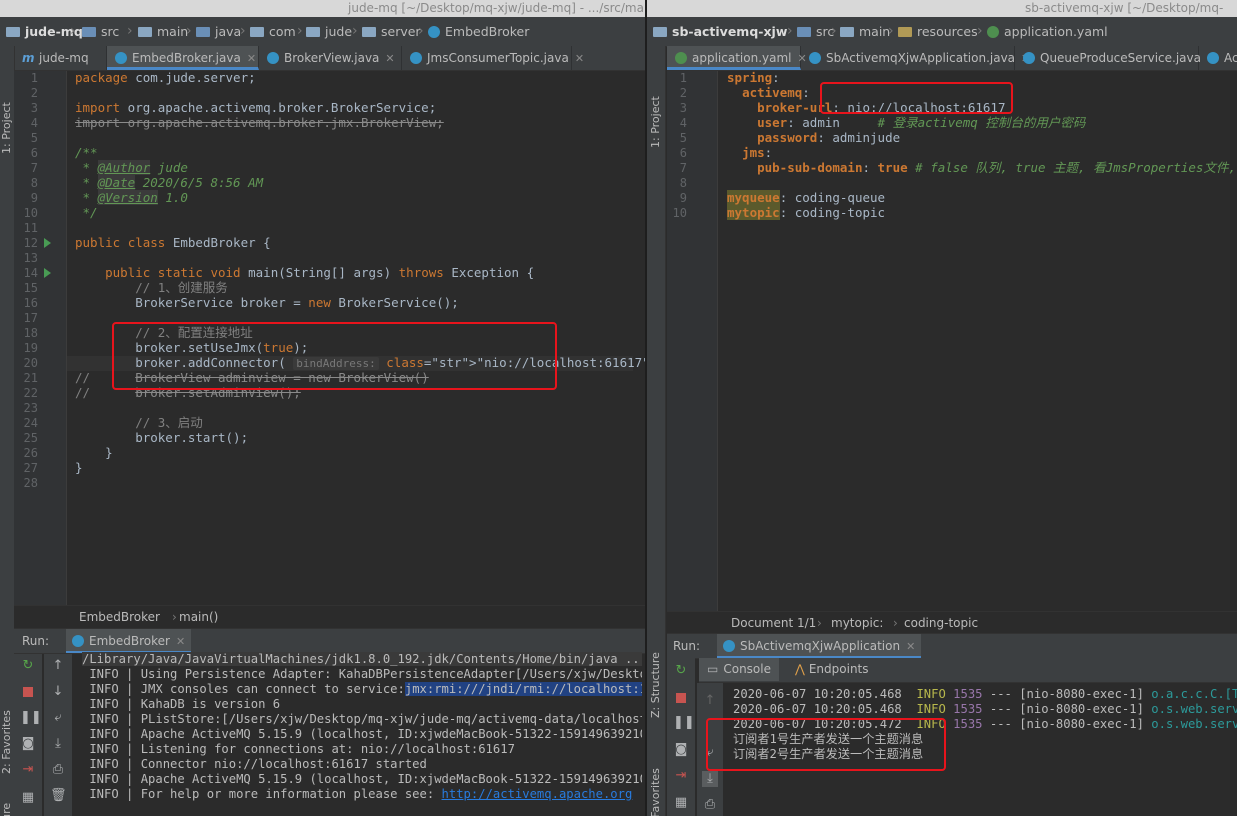  I want to click on log-class: o.s.web.servlet, so click(1194, 724).